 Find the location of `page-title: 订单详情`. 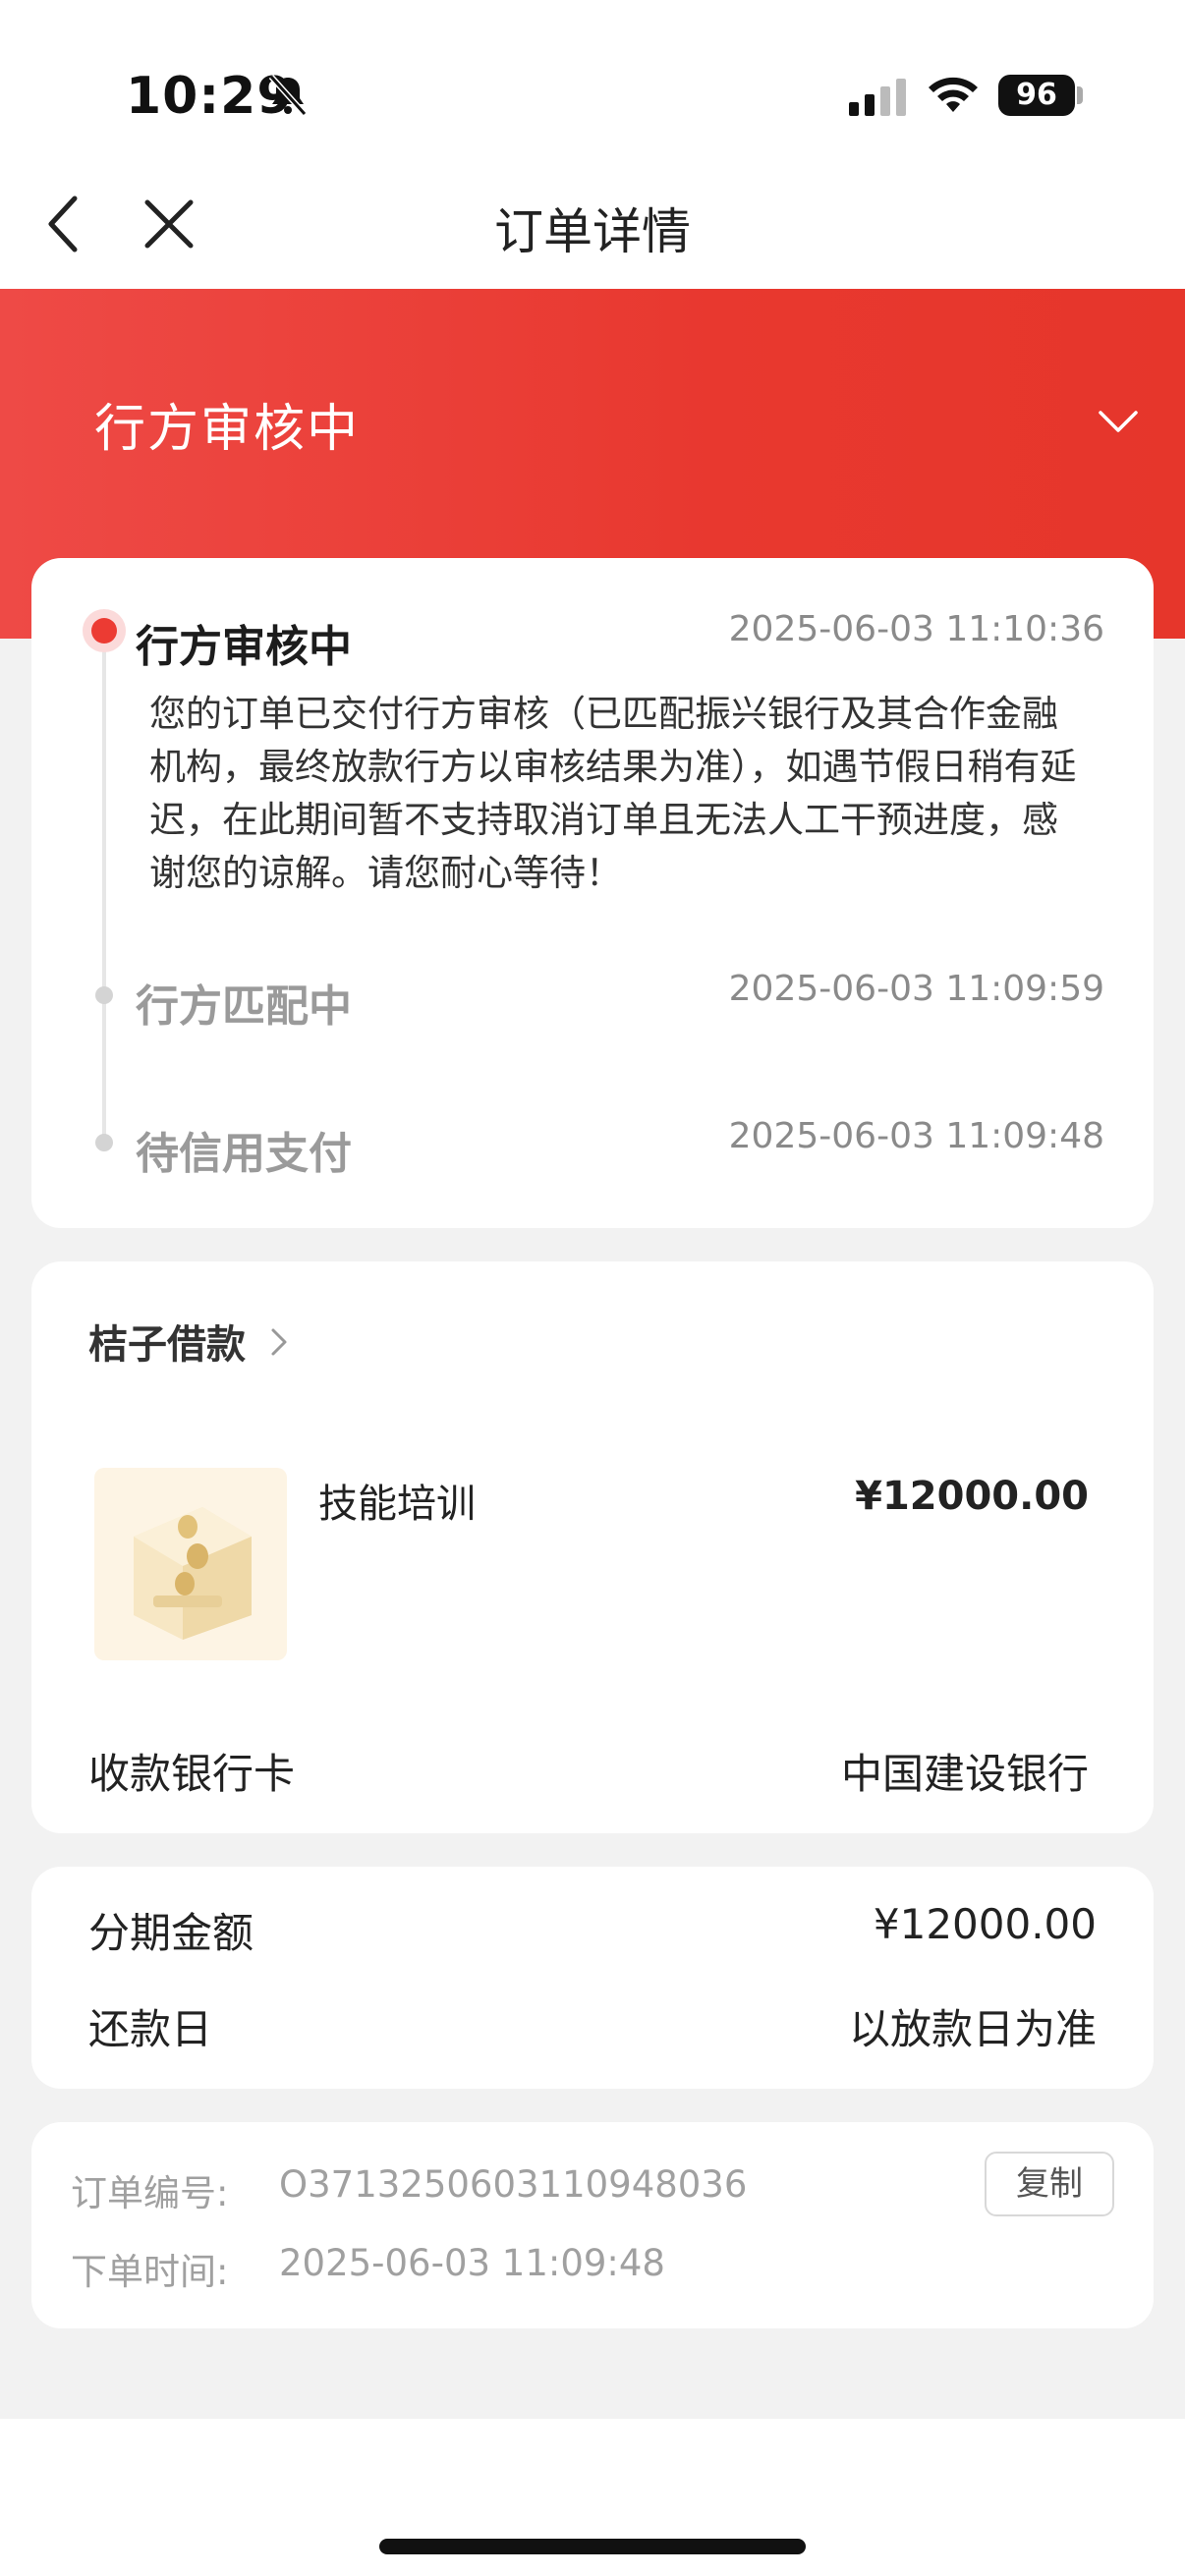

page-title: 订单详情 is located at coordinates (592, 231).